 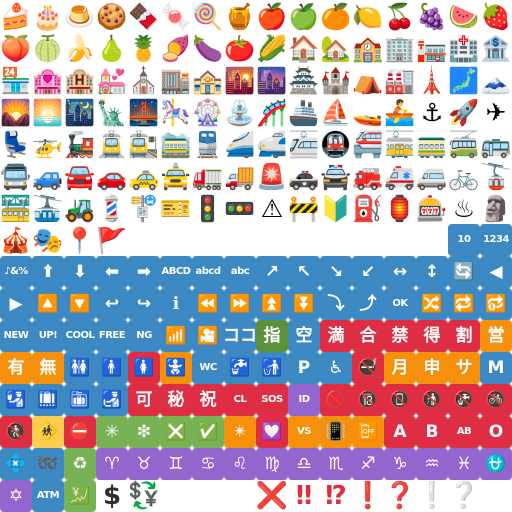 I want to click on input-latin-uppercase-icon: ABCD, so click(x=176, y=272).